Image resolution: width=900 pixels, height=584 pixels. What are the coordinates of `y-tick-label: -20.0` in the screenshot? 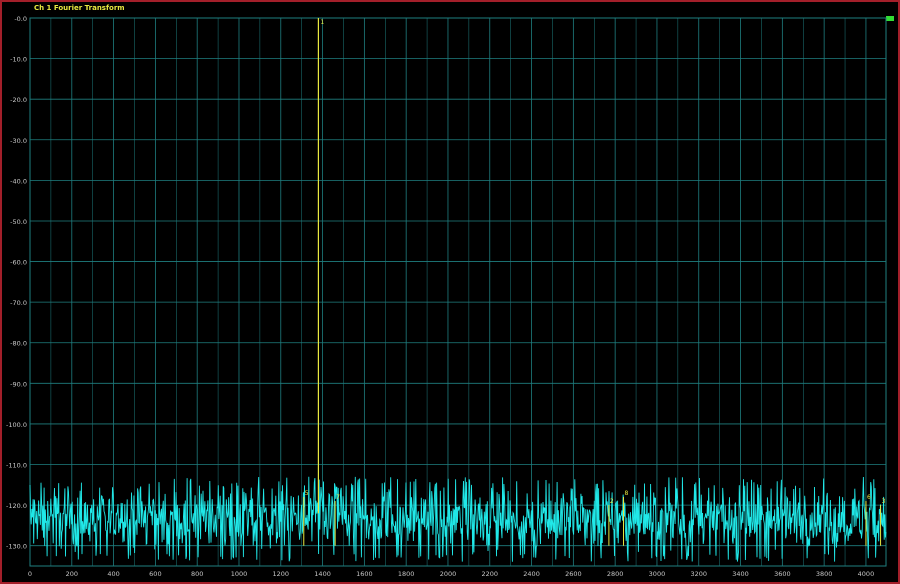 It's located at (18, 100).